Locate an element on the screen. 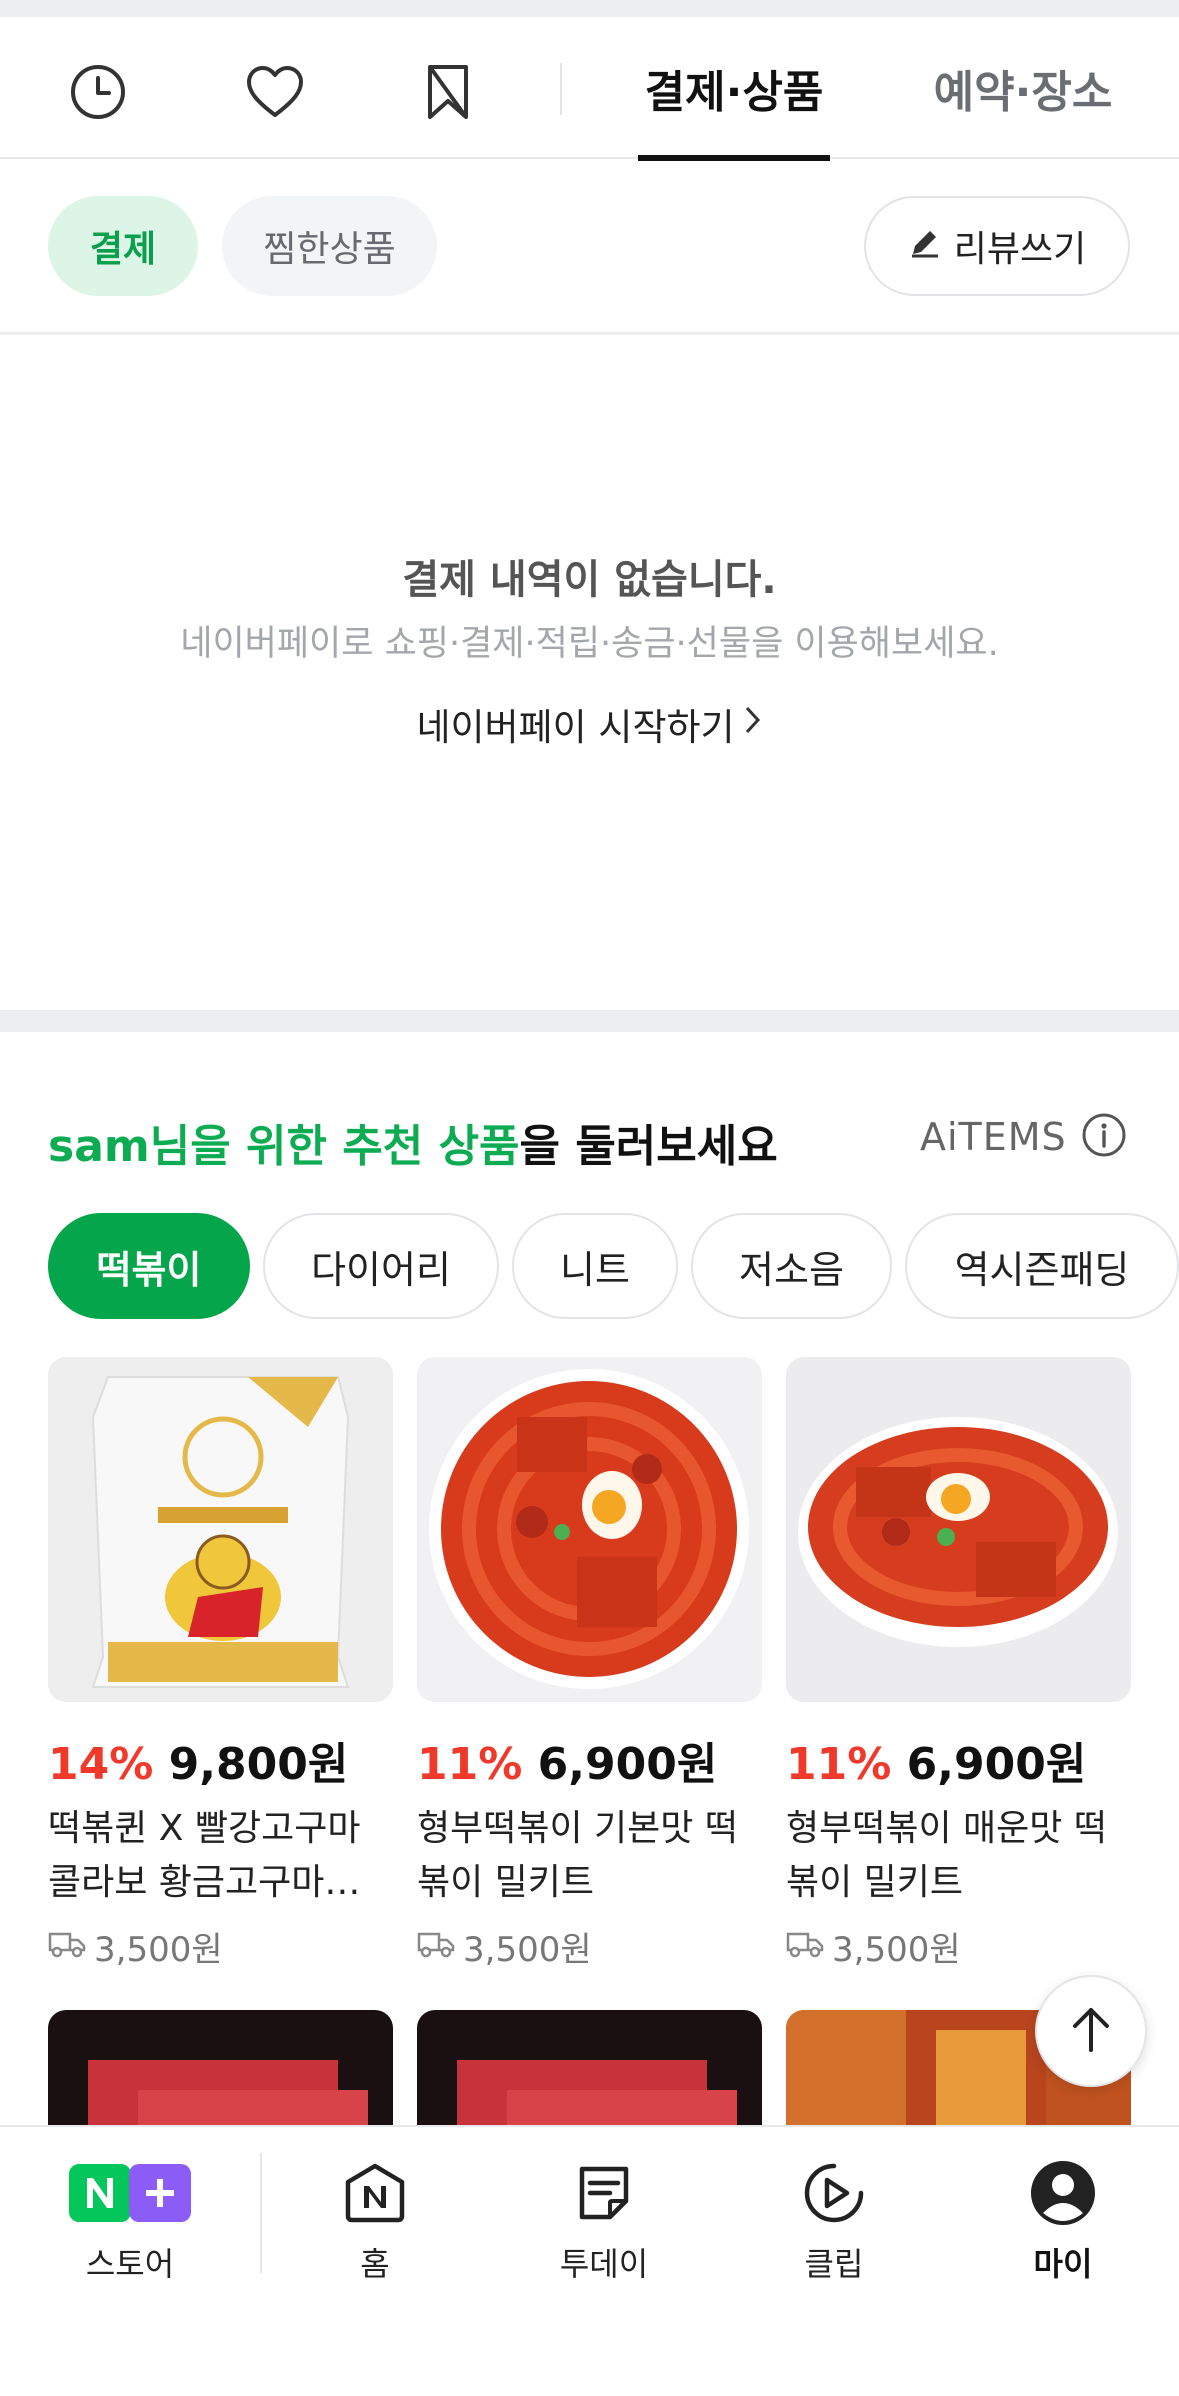 The image size is (1179, 2396). tab-divider is located at coordinates (561, 89).